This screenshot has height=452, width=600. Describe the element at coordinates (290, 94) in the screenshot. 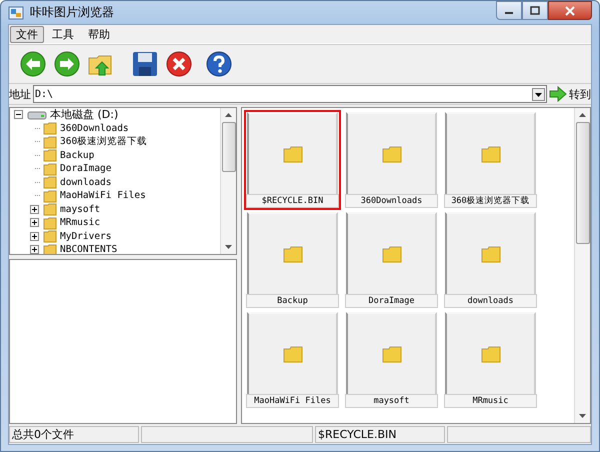

I see `address-field: D:\` at that location.